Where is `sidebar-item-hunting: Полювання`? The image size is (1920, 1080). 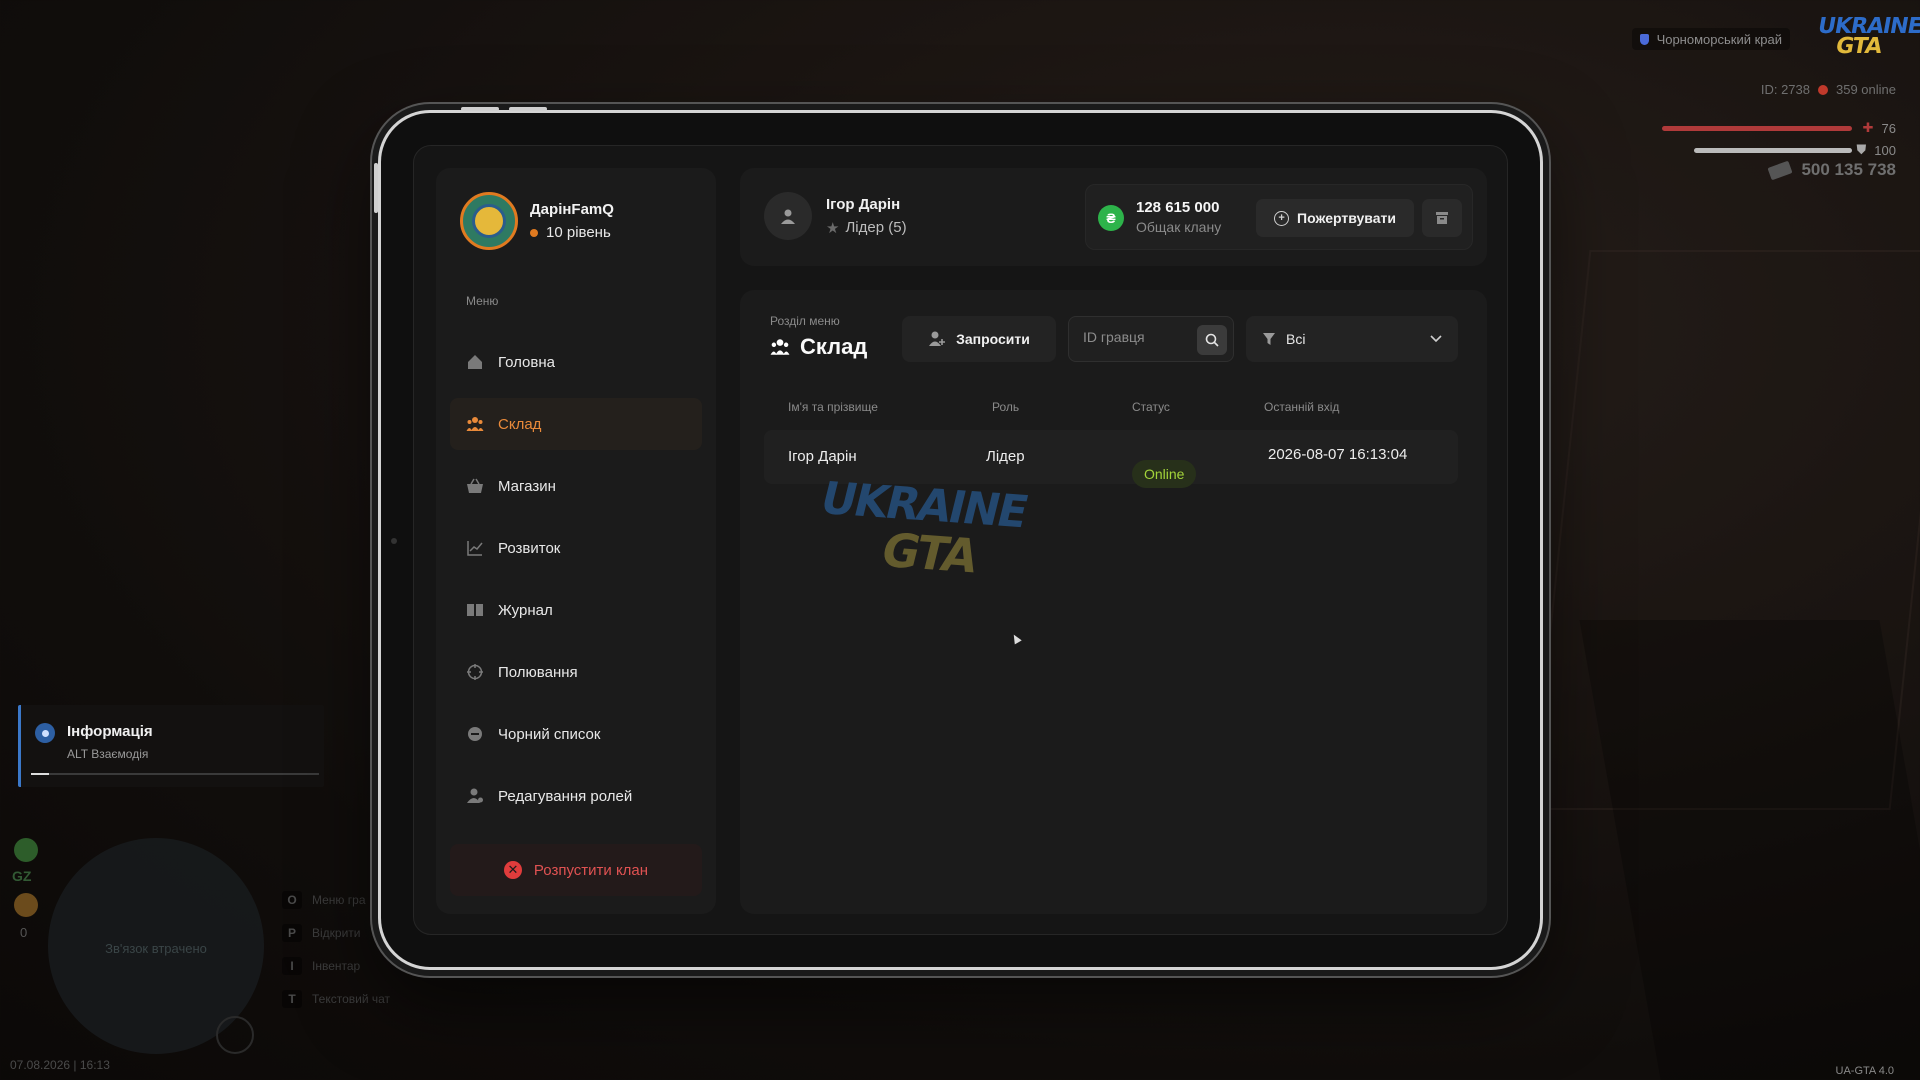 sidebar-item-hunting: Полювання is located at coordinates (576, 672).